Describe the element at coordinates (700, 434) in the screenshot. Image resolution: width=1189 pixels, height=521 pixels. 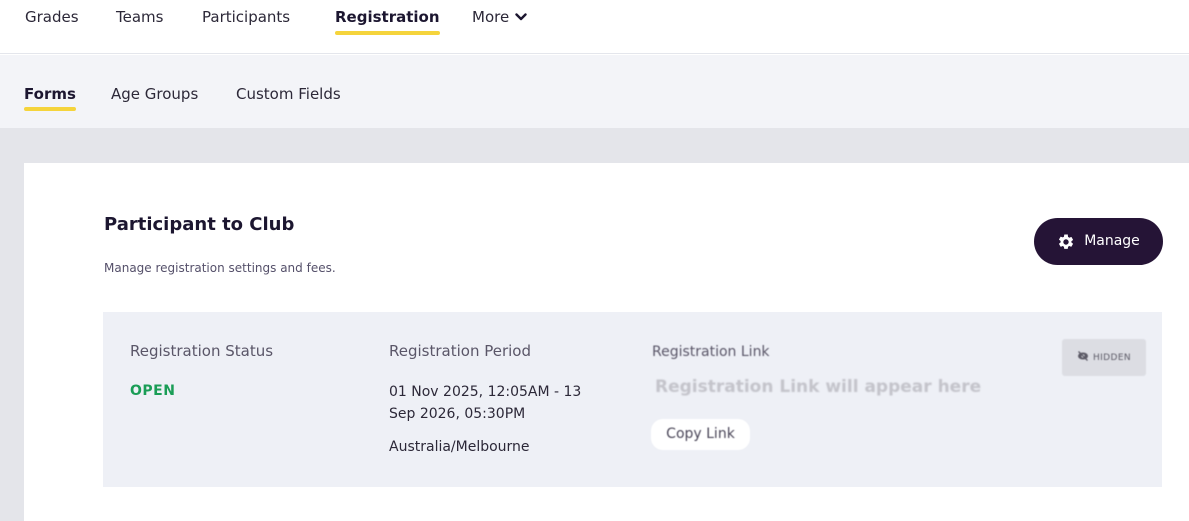
I see `copy-link-button: Copy Link` at that location.